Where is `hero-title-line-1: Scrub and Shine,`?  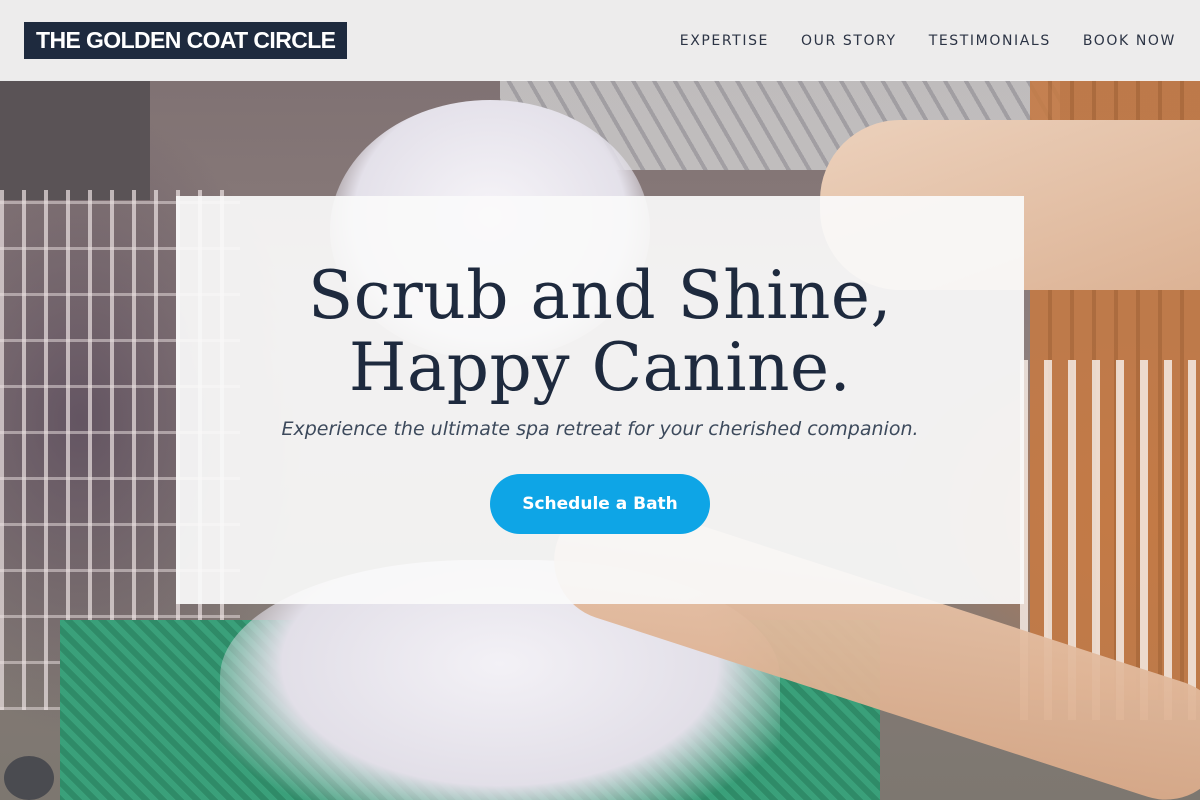 hero-title-line-1: Scrub and Shine, is located at coordinates (600, 295).